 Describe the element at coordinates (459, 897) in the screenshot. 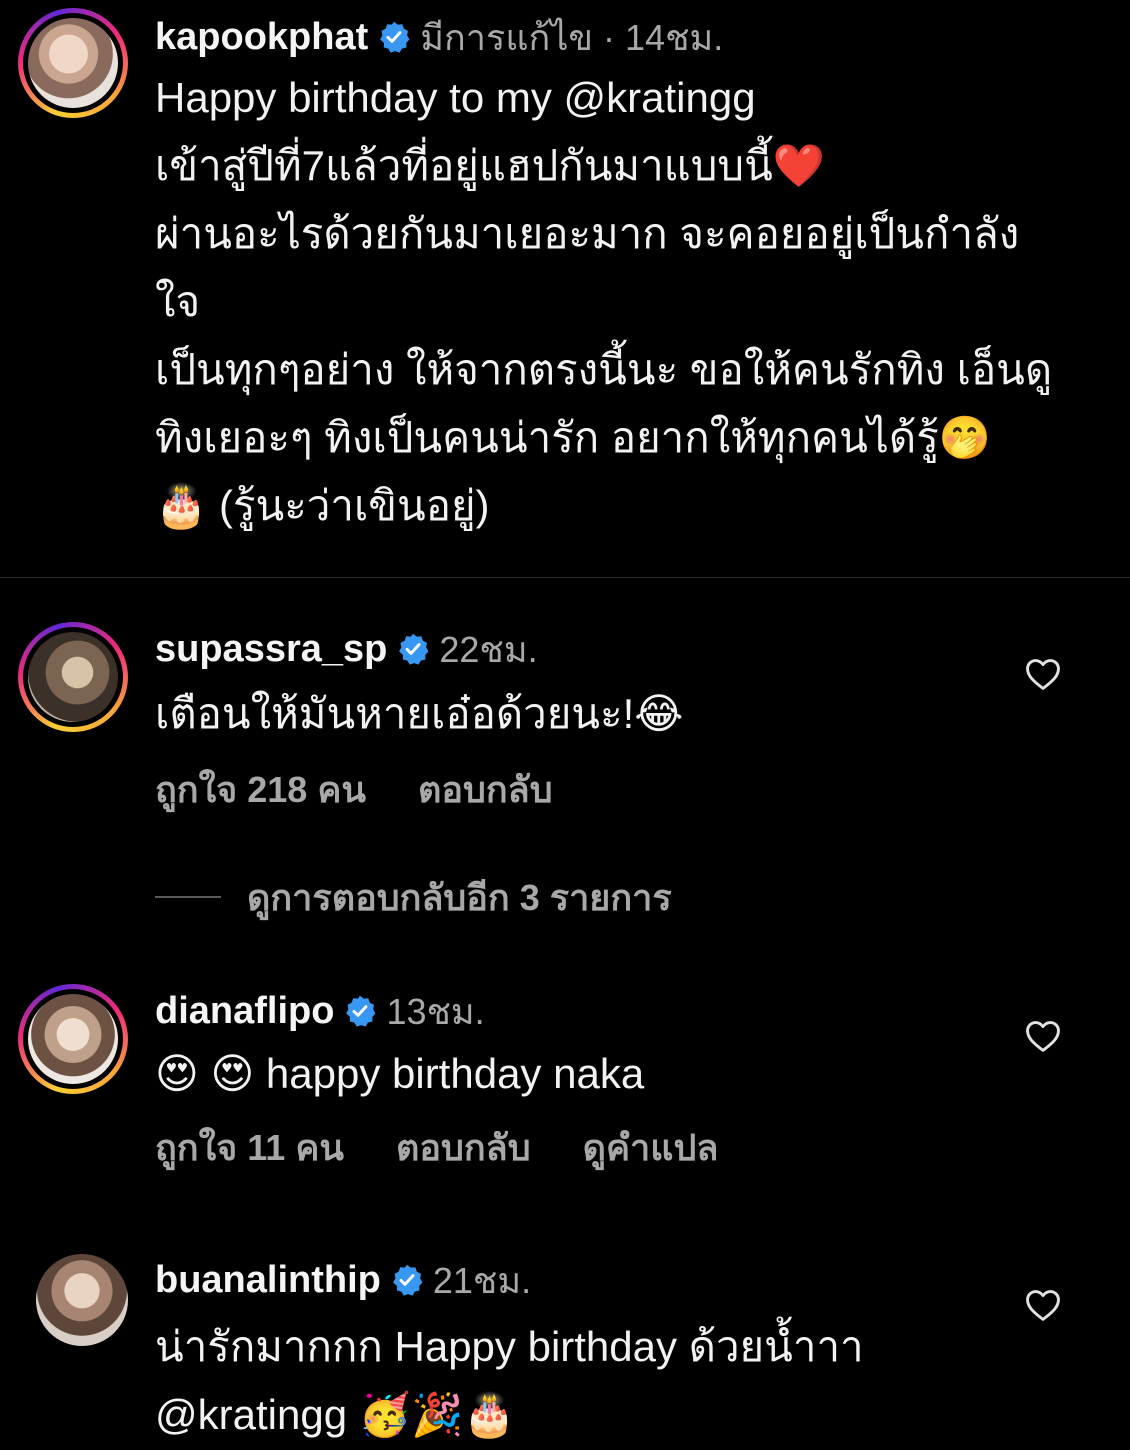

I see `view-replies-label: ดูการตอบกลับอีก 3 รายการ` at that location.